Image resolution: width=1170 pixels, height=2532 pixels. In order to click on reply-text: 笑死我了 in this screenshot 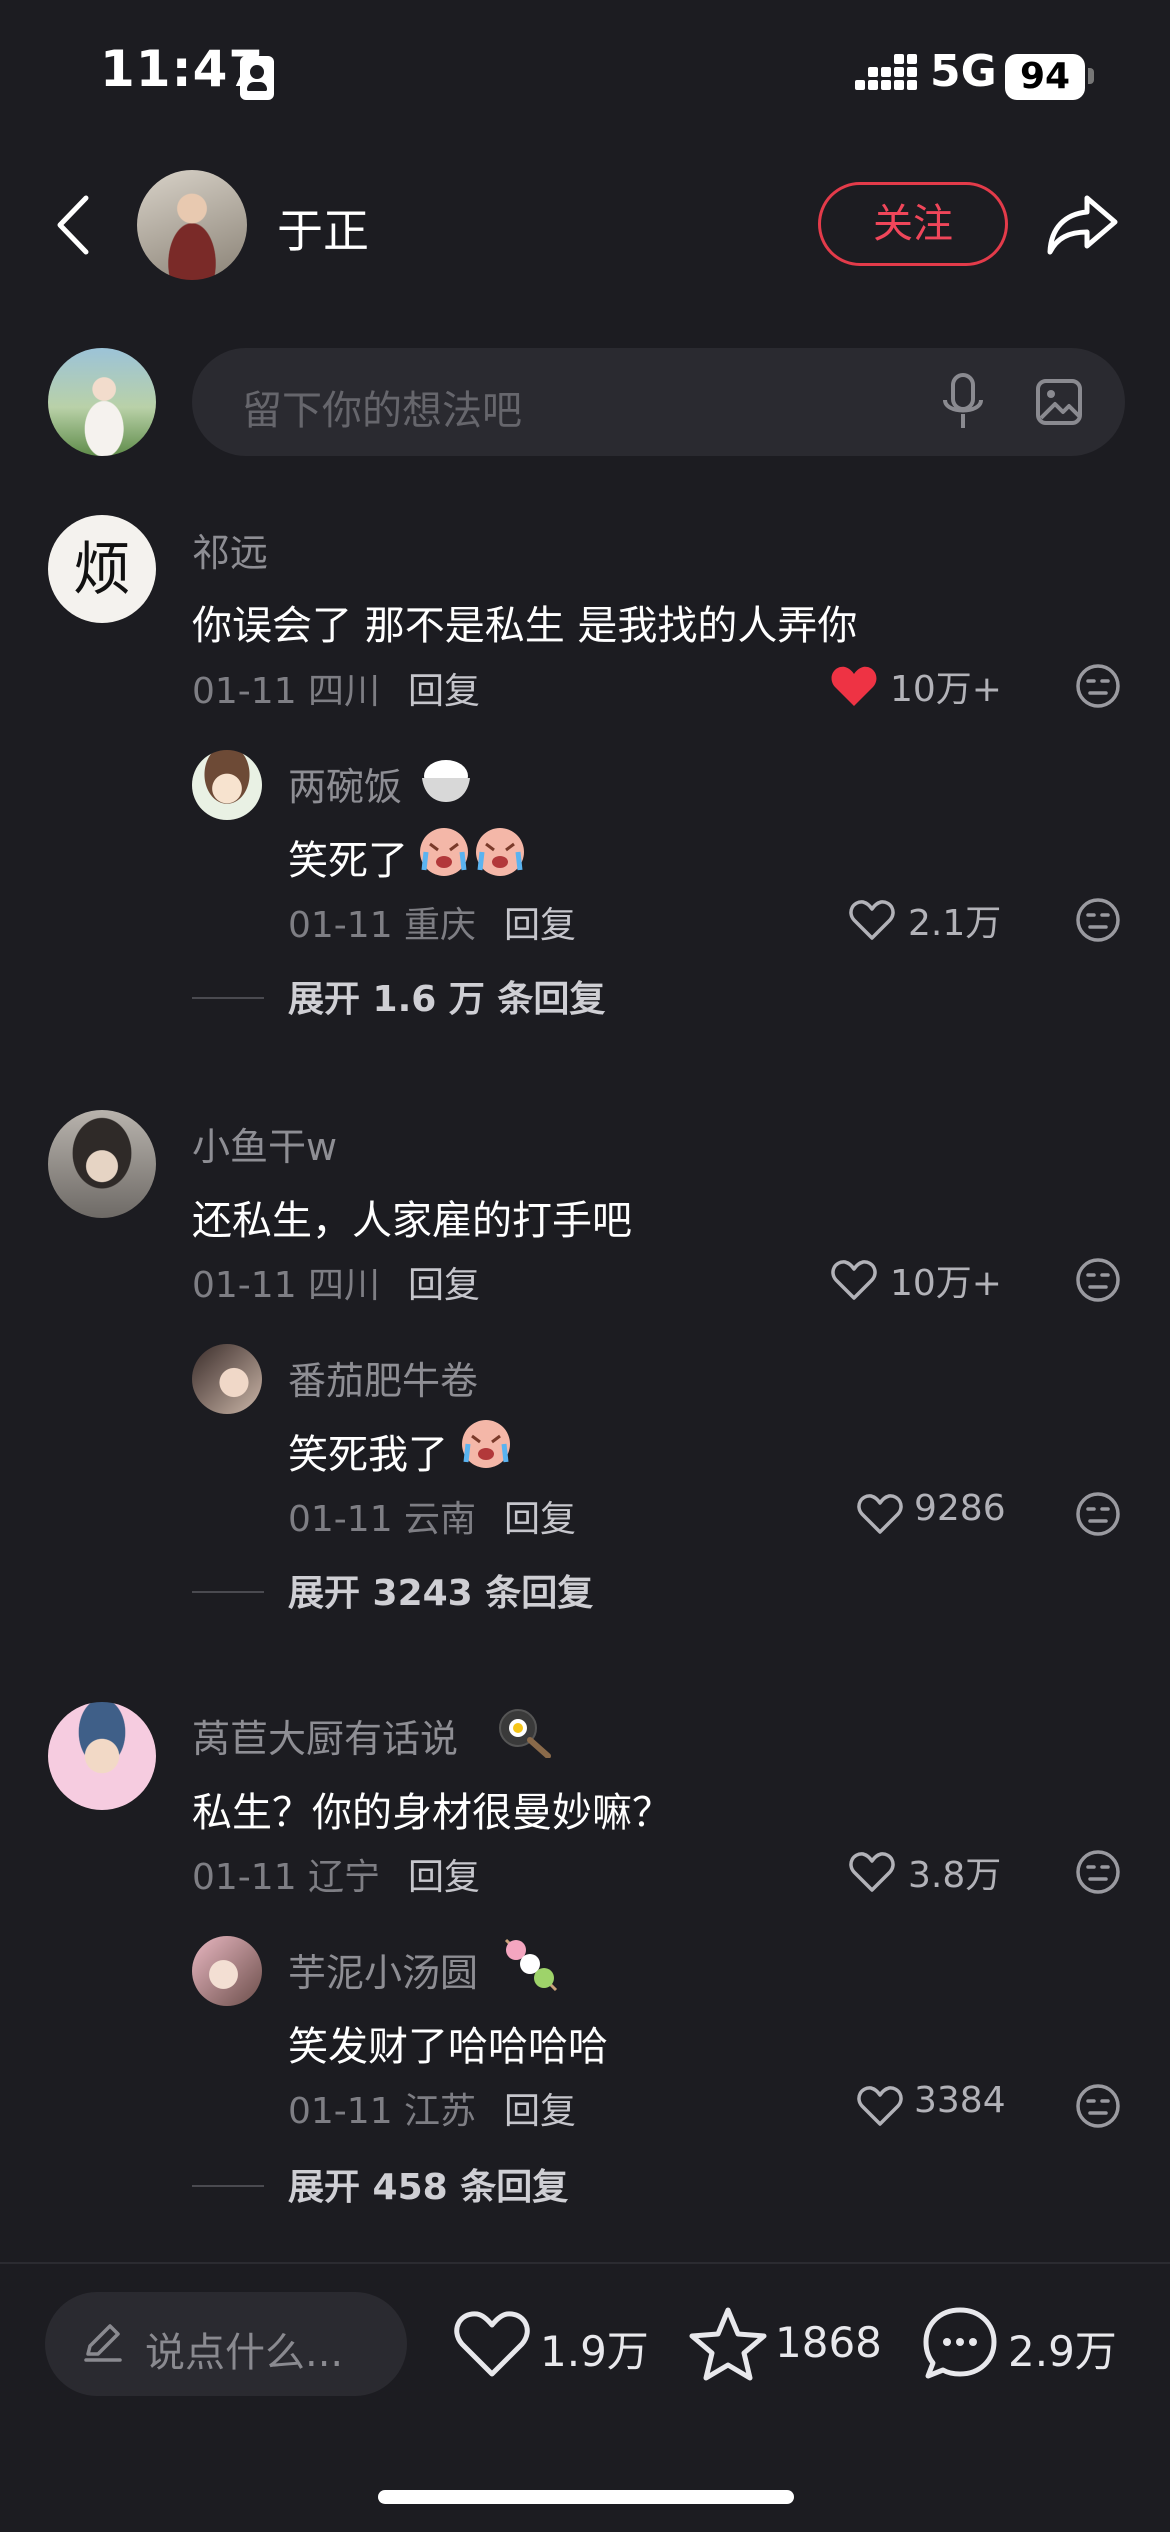, I will do `click(368, 1455)`.